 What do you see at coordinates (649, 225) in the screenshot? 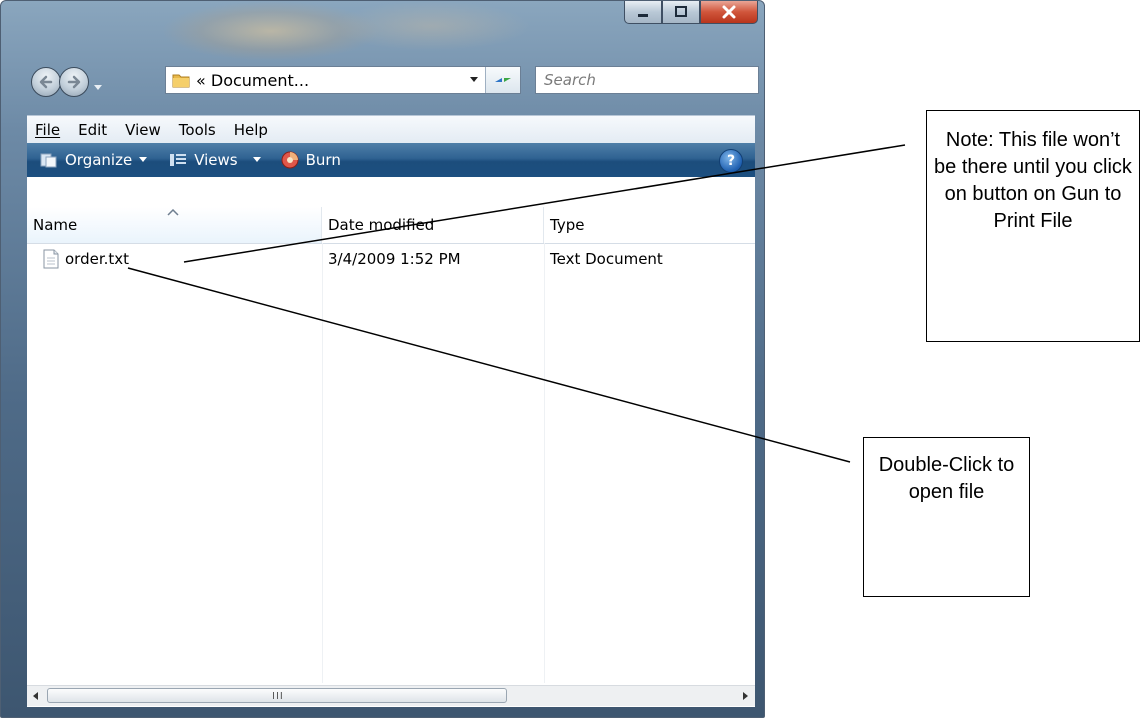
I see `column-header-type: Type` at bounding box center [649, 225].